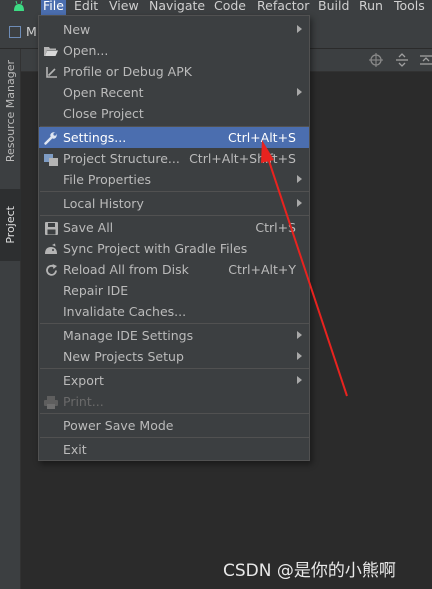  I want to click on project-name: M, so click(31, 31).